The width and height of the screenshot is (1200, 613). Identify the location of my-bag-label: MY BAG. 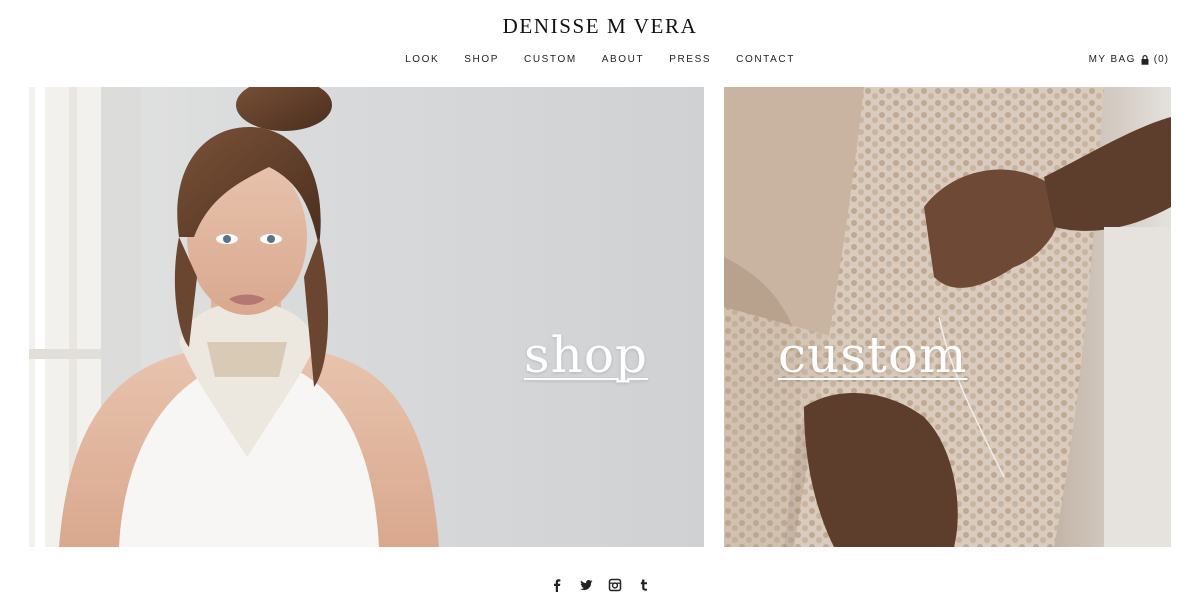
(1112, 59).